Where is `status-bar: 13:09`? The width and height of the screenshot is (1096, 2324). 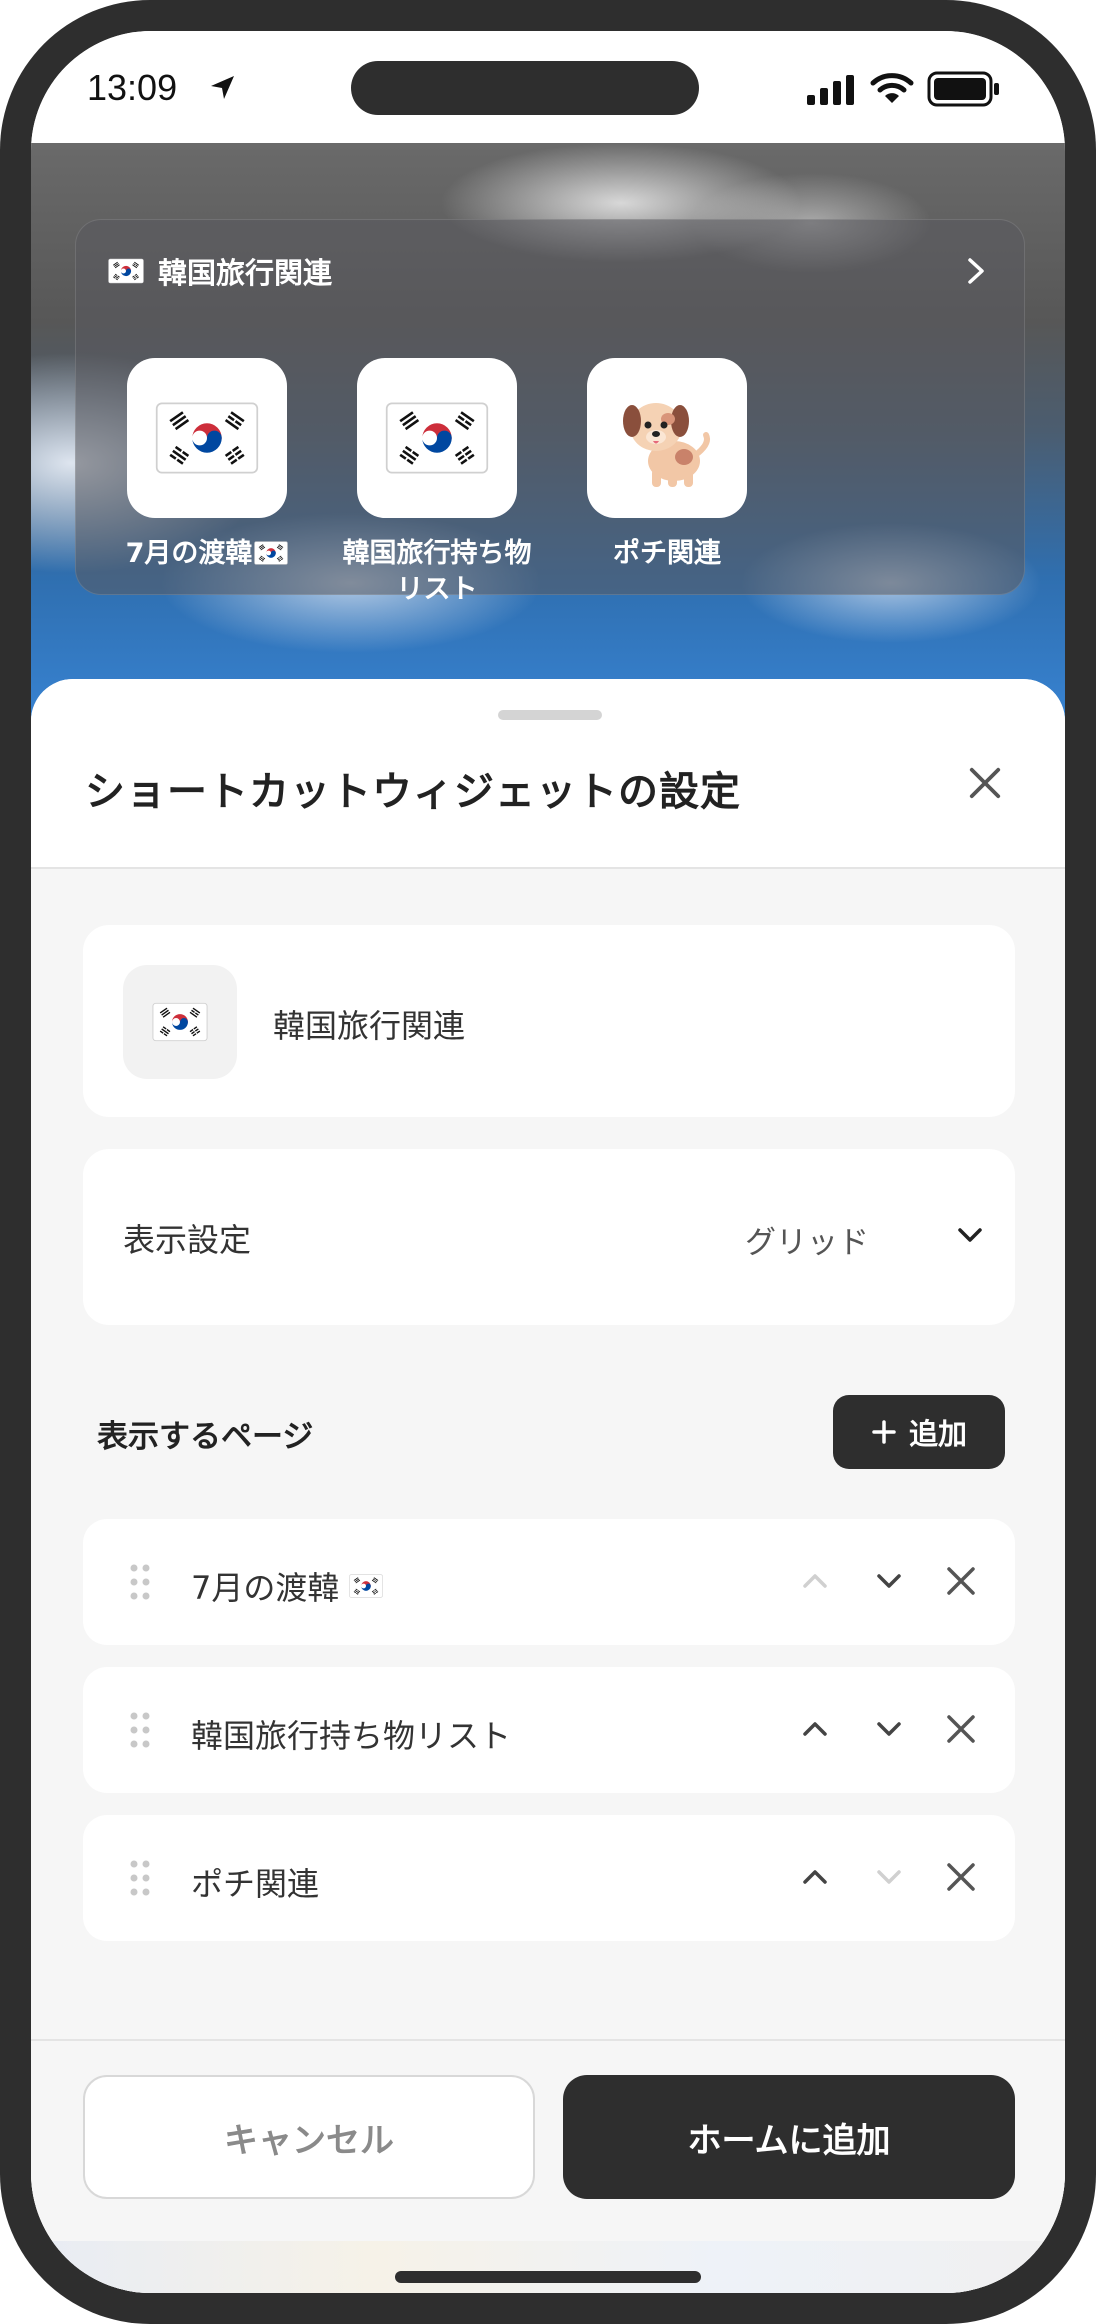
status-bar: 13:09 is located at coordinates (548, 87).